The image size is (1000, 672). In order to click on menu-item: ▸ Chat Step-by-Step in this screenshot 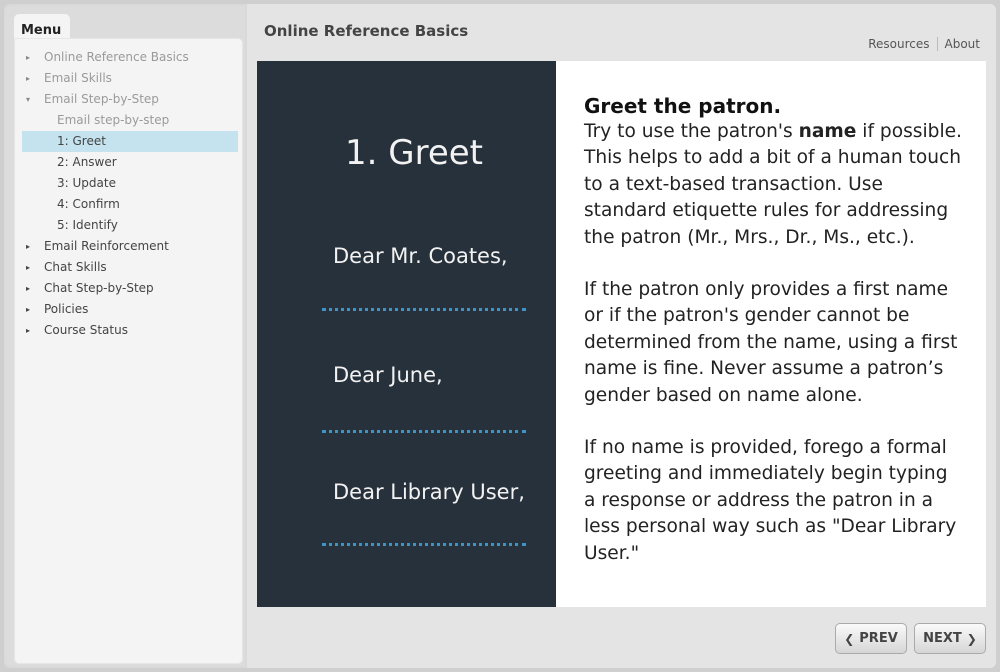, I will do `click(128, 288)`.